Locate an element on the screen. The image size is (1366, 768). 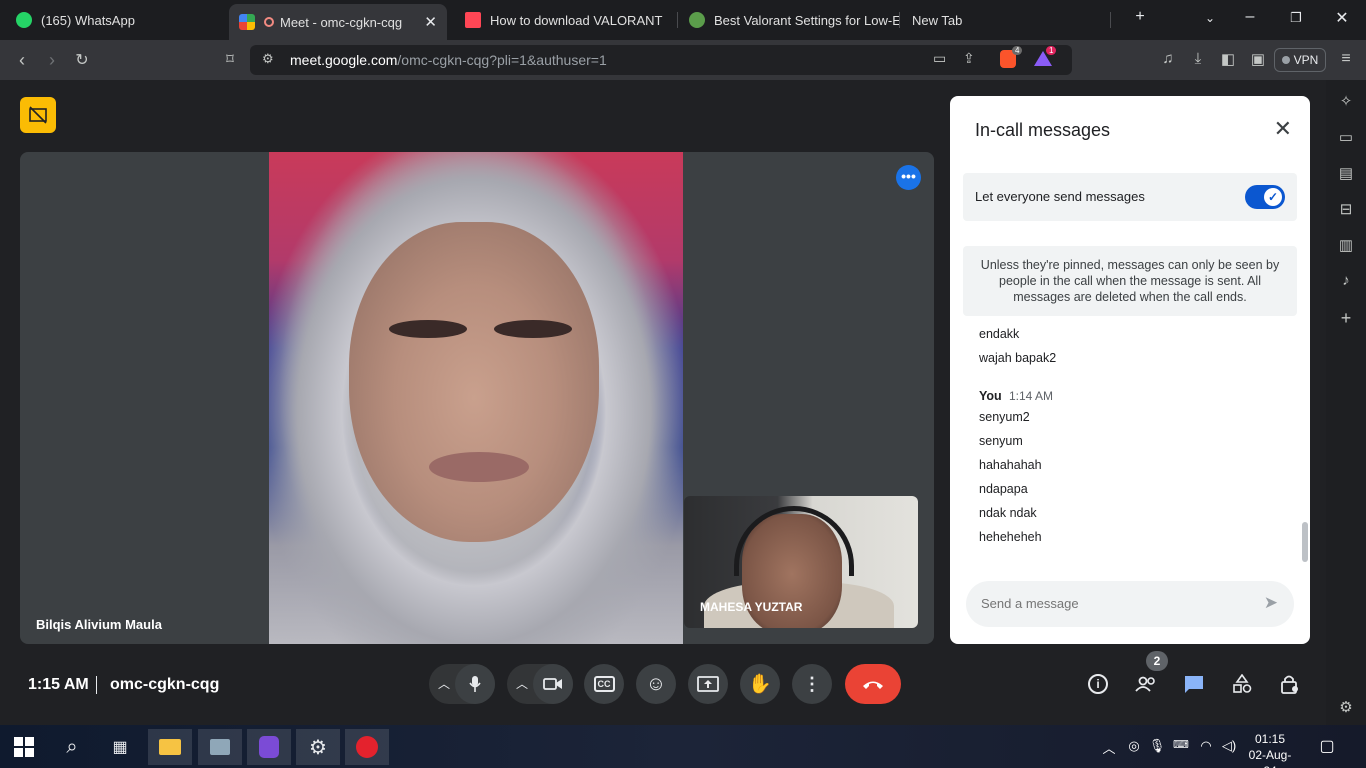
riot-client-button is located at coordinates (367, 747).